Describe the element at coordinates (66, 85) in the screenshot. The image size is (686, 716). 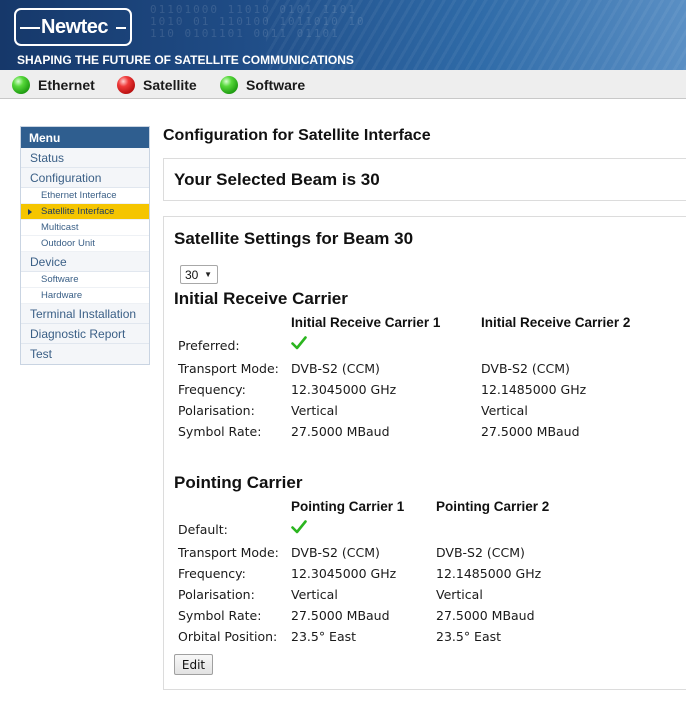
I see `status-label: Ethernet` at that location.